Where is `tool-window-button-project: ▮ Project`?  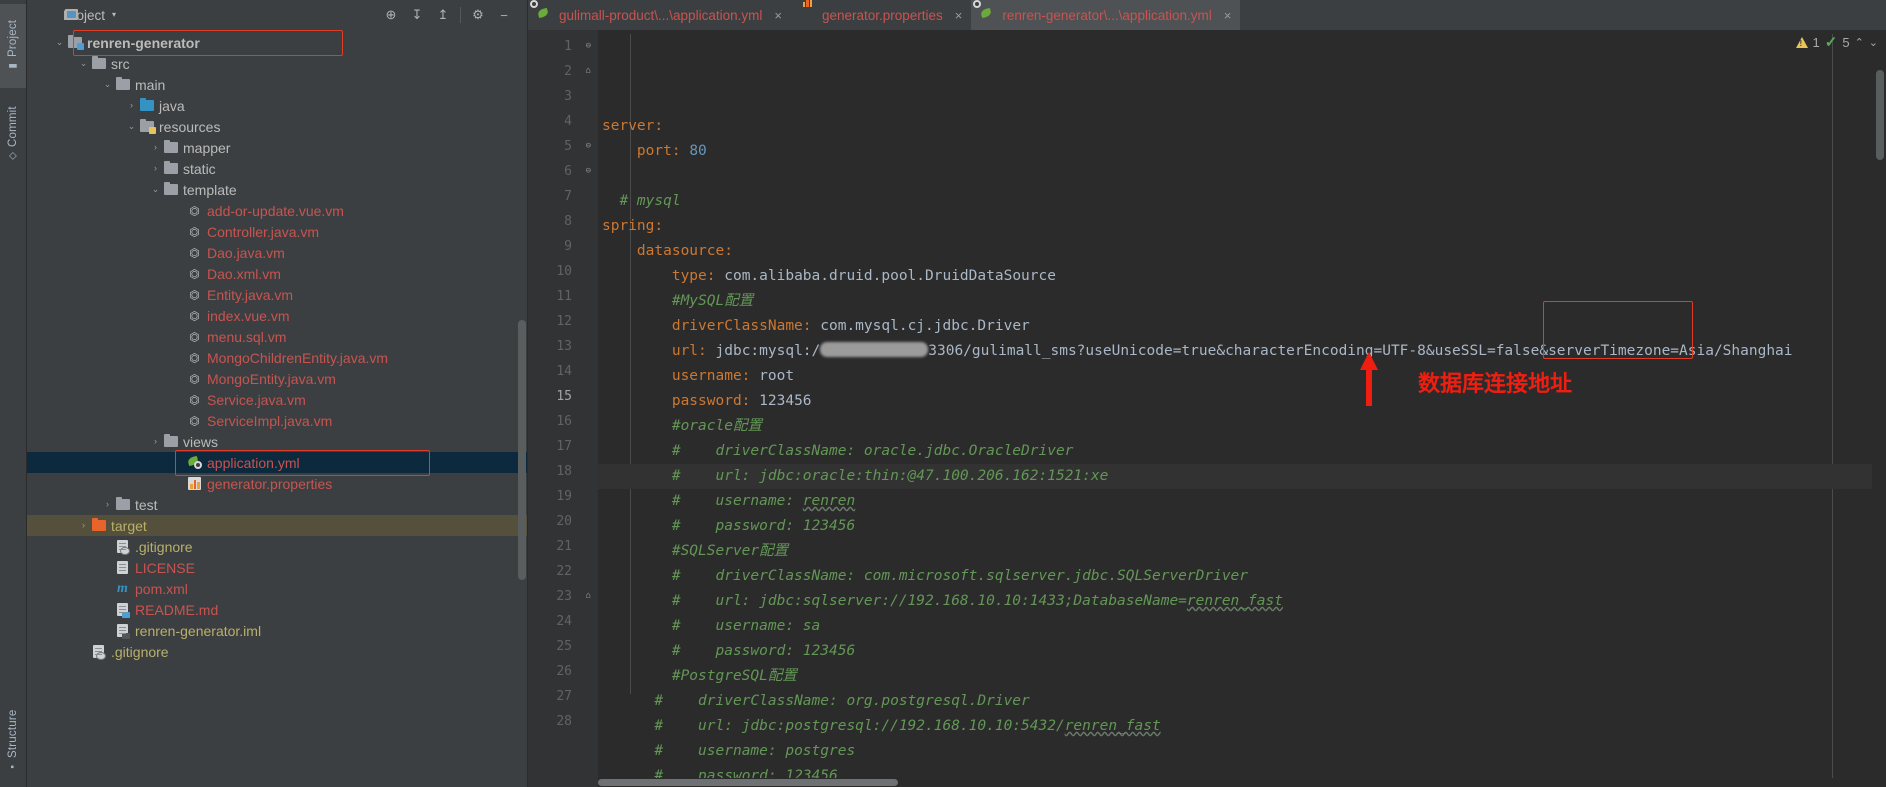
tool-window-button-project: ▮ Project is located at coordinates (13, 46).